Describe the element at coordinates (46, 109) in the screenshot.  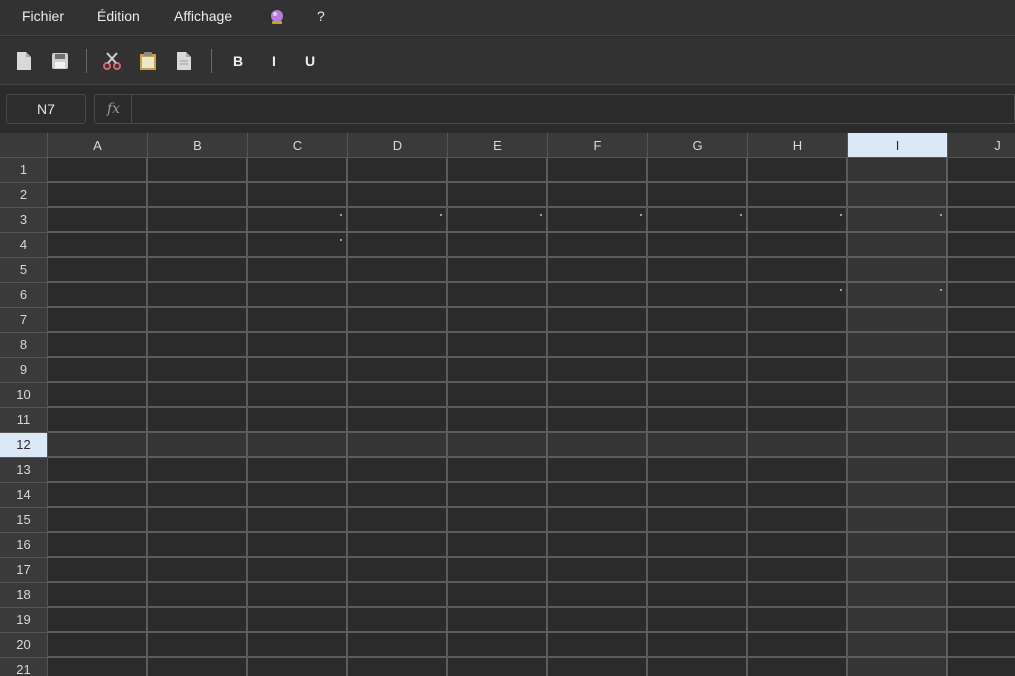
I see `name-box: N7` at that location.